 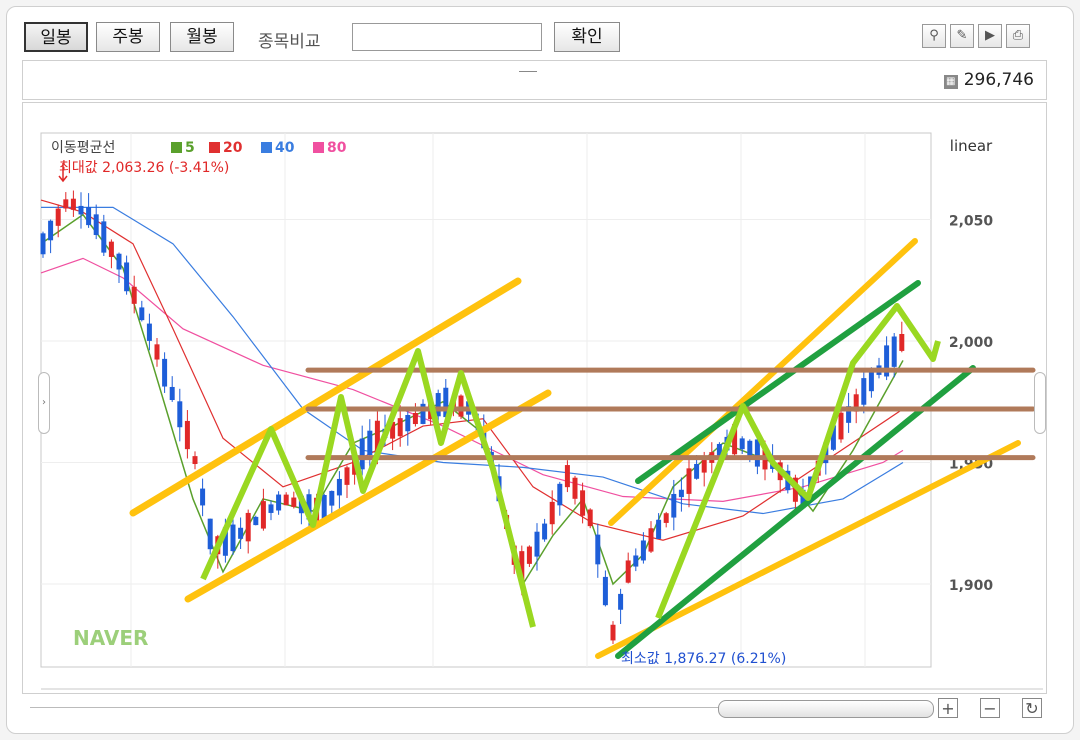 What do you see at coordinates (83, 148) in the screenshot?
I see `ma-legend-title: 이동평균선` at bounding box center [83, 148].